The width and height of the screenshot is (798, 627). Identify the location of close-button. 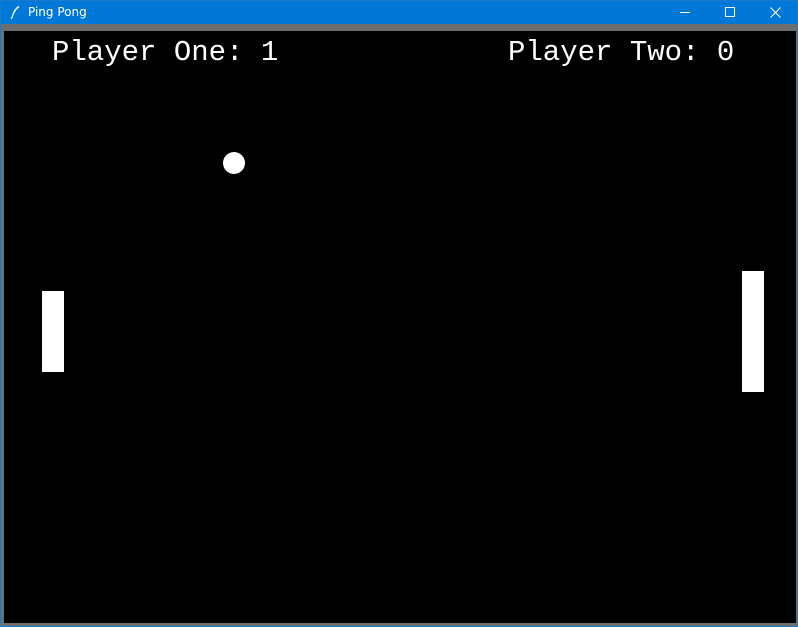
(775, 12).